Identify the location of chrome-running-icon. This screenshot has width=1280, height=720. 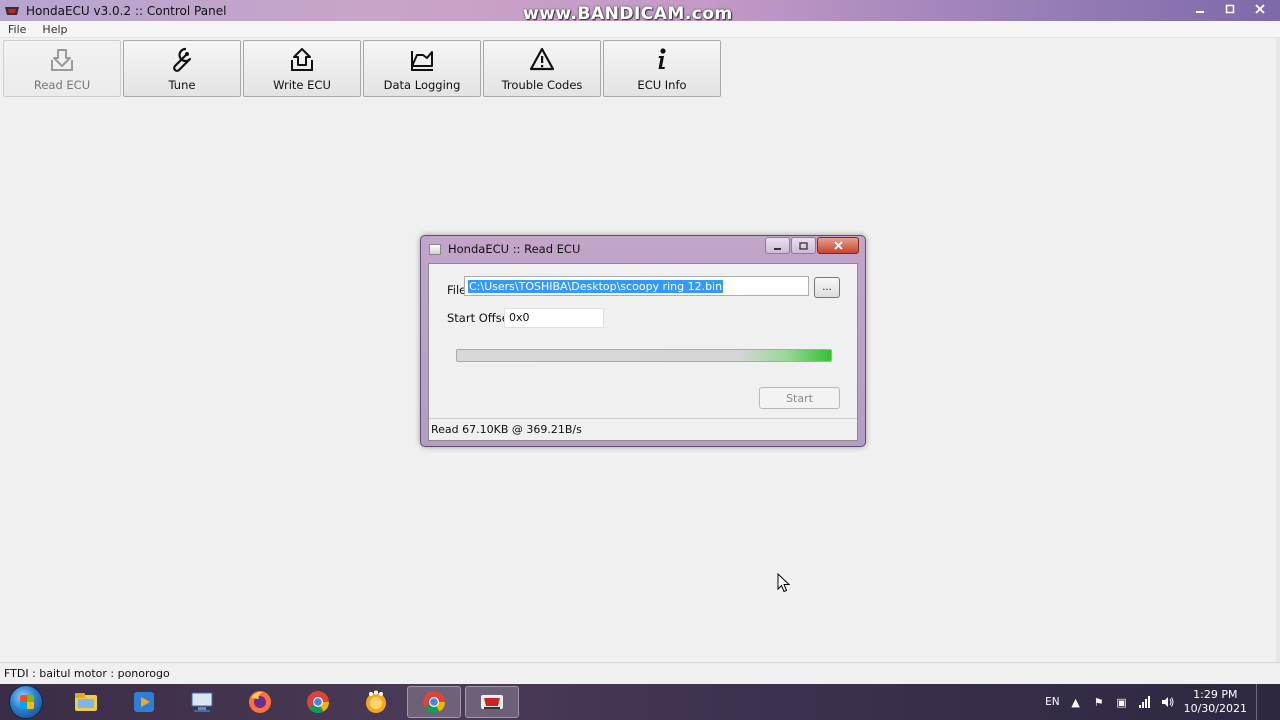
(434, 702).